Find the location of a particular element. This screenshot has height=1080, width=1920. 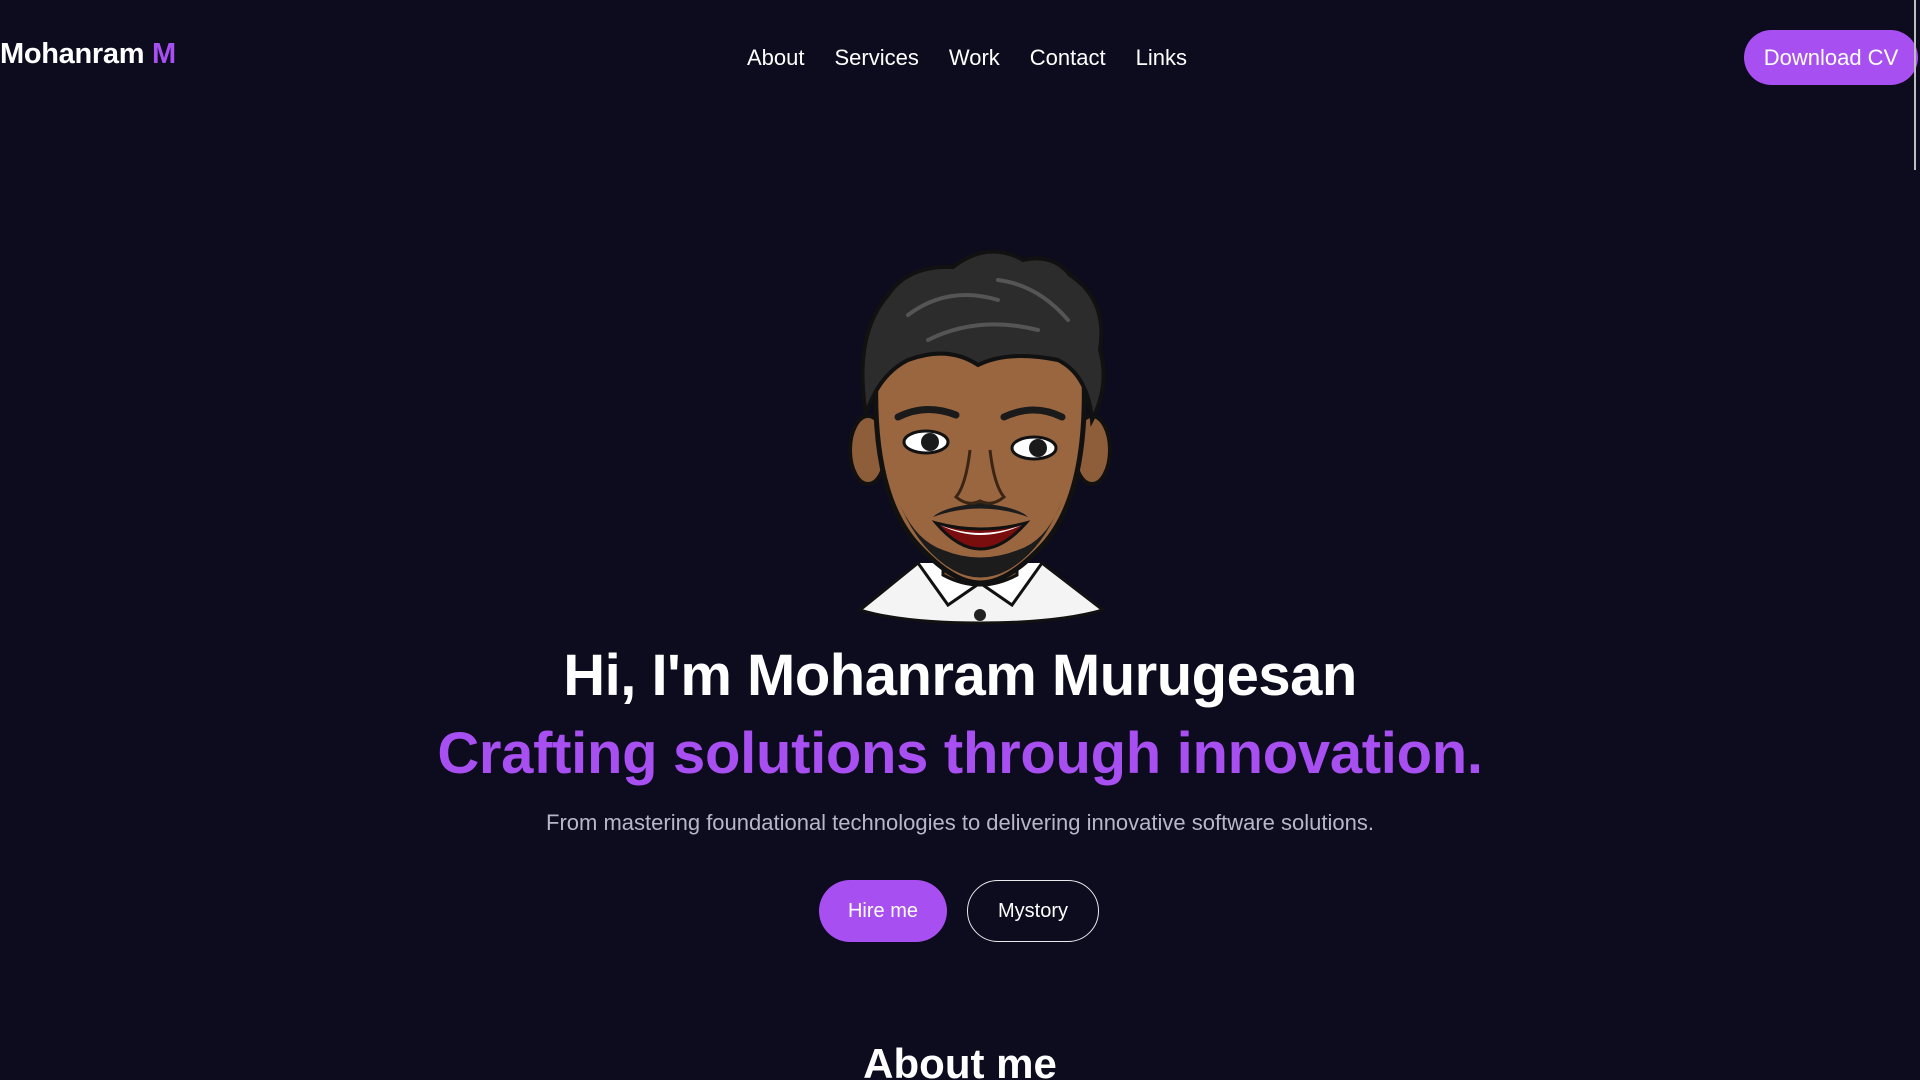

nav-link-services: Services is located at coordinates (877, 58).